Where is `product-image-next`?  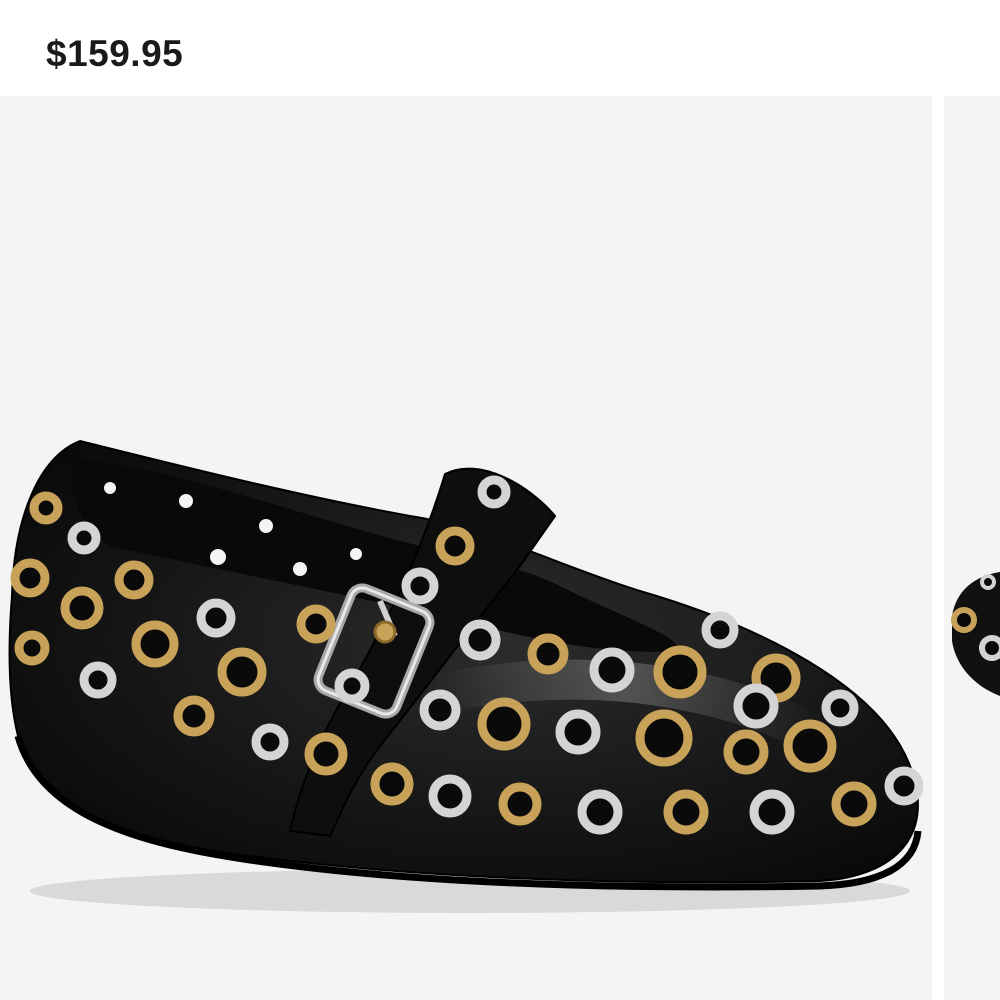 product-image-next is located at coordinates (972, 548).